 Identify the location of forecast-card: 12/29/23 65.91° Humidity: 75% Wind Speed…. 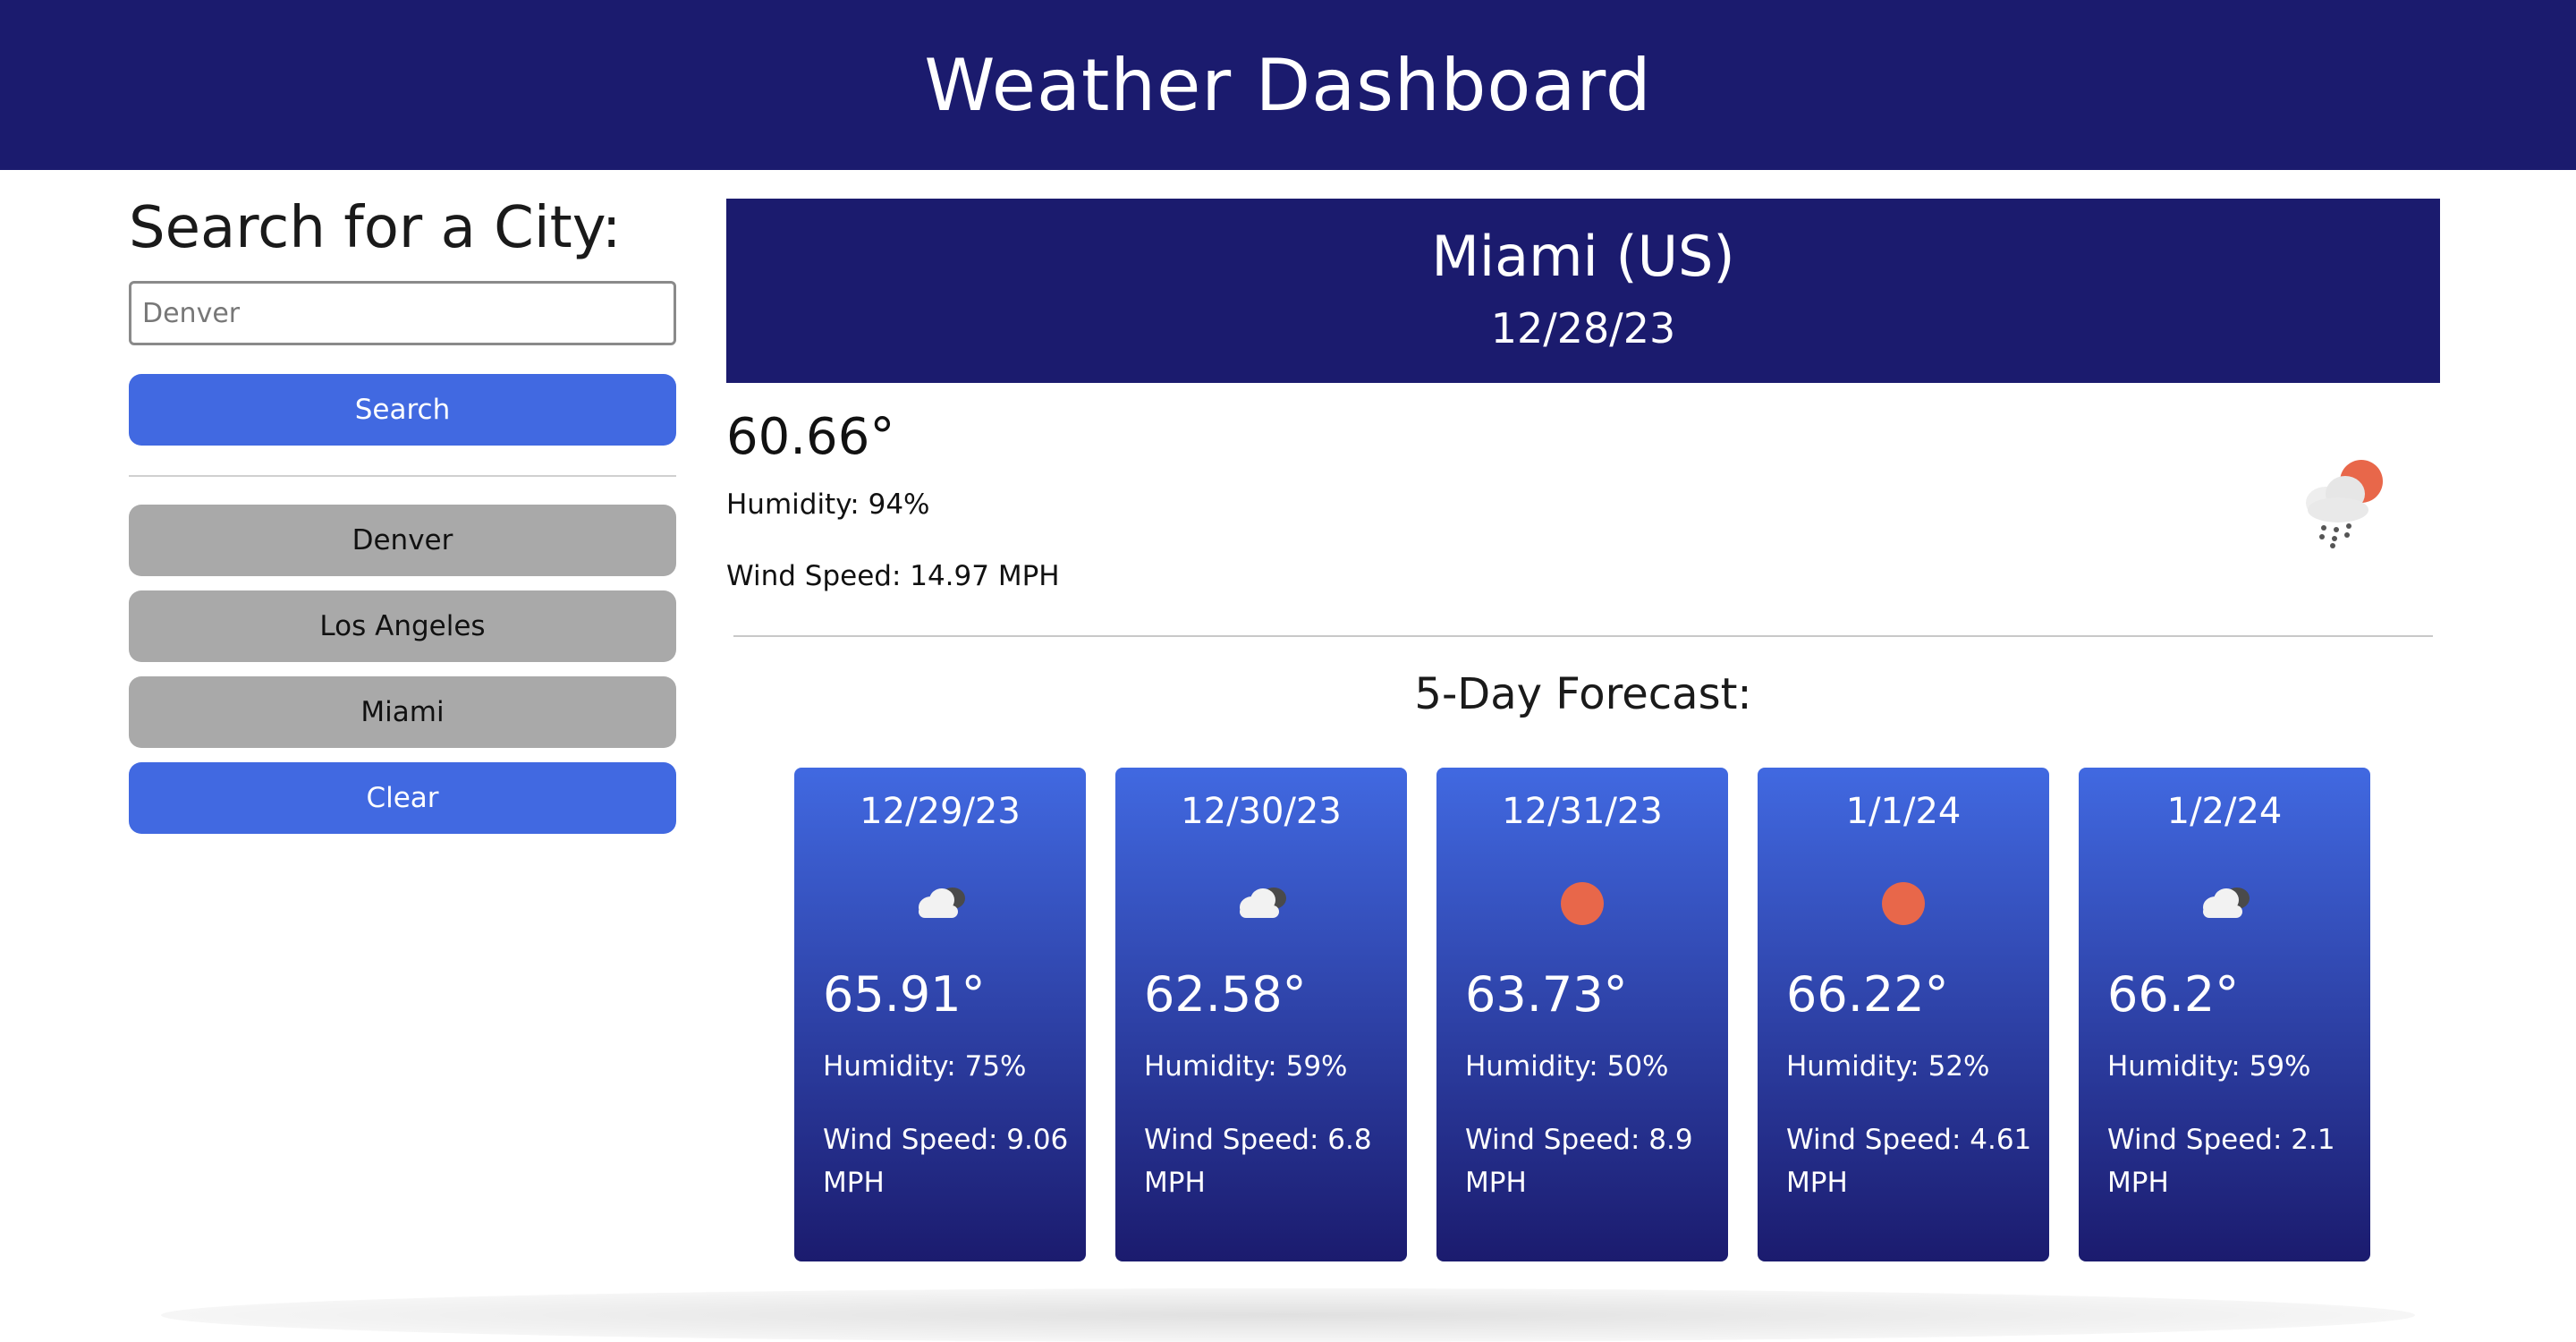
(940, 1015).